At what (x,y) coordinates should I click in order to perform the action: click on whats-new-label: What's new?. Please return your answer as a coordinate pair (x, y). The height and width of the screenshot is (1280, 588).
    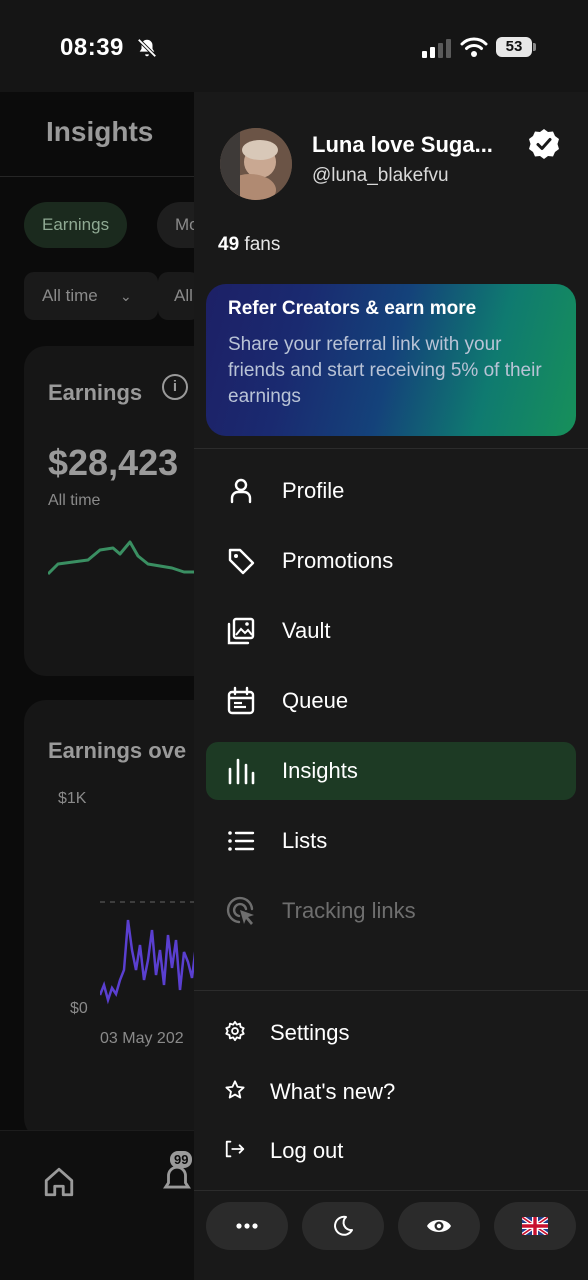
    Looking at the image, I should click on (333, 1091).